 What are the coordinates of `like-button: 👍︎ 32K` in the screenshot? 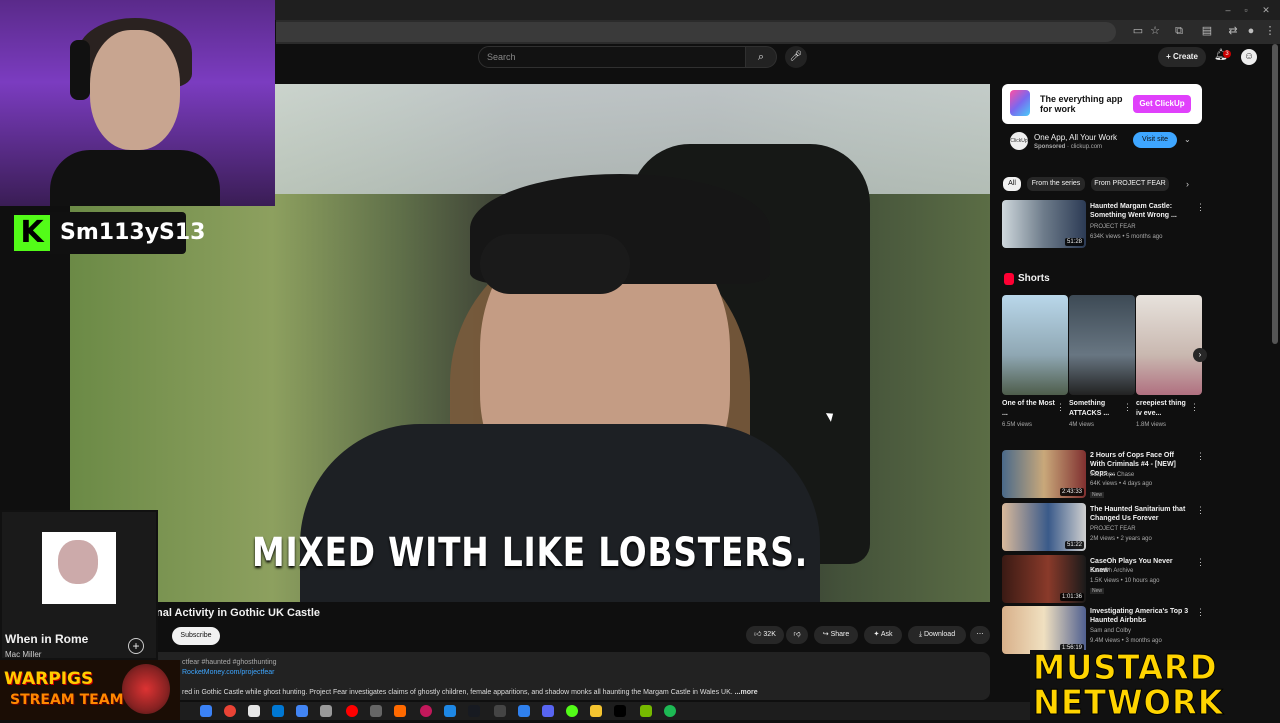 It's located at (765, 635).